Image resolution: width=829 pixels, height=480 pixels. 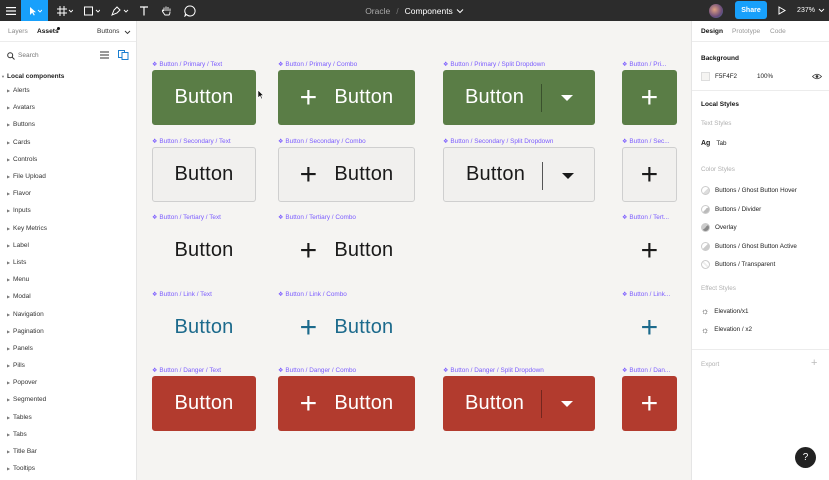 I want to click on shape-tool-button, so click(x=92, y=10).